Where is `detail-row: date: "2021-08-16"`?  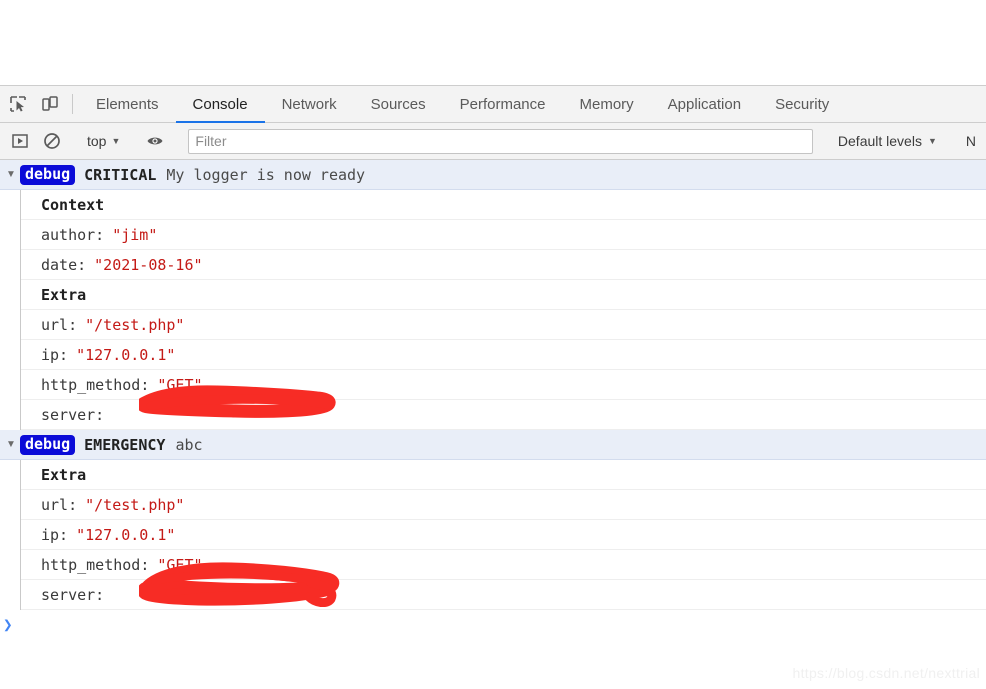 detail-row: date: "2021-08-16" is located at coordinates (503, 265).